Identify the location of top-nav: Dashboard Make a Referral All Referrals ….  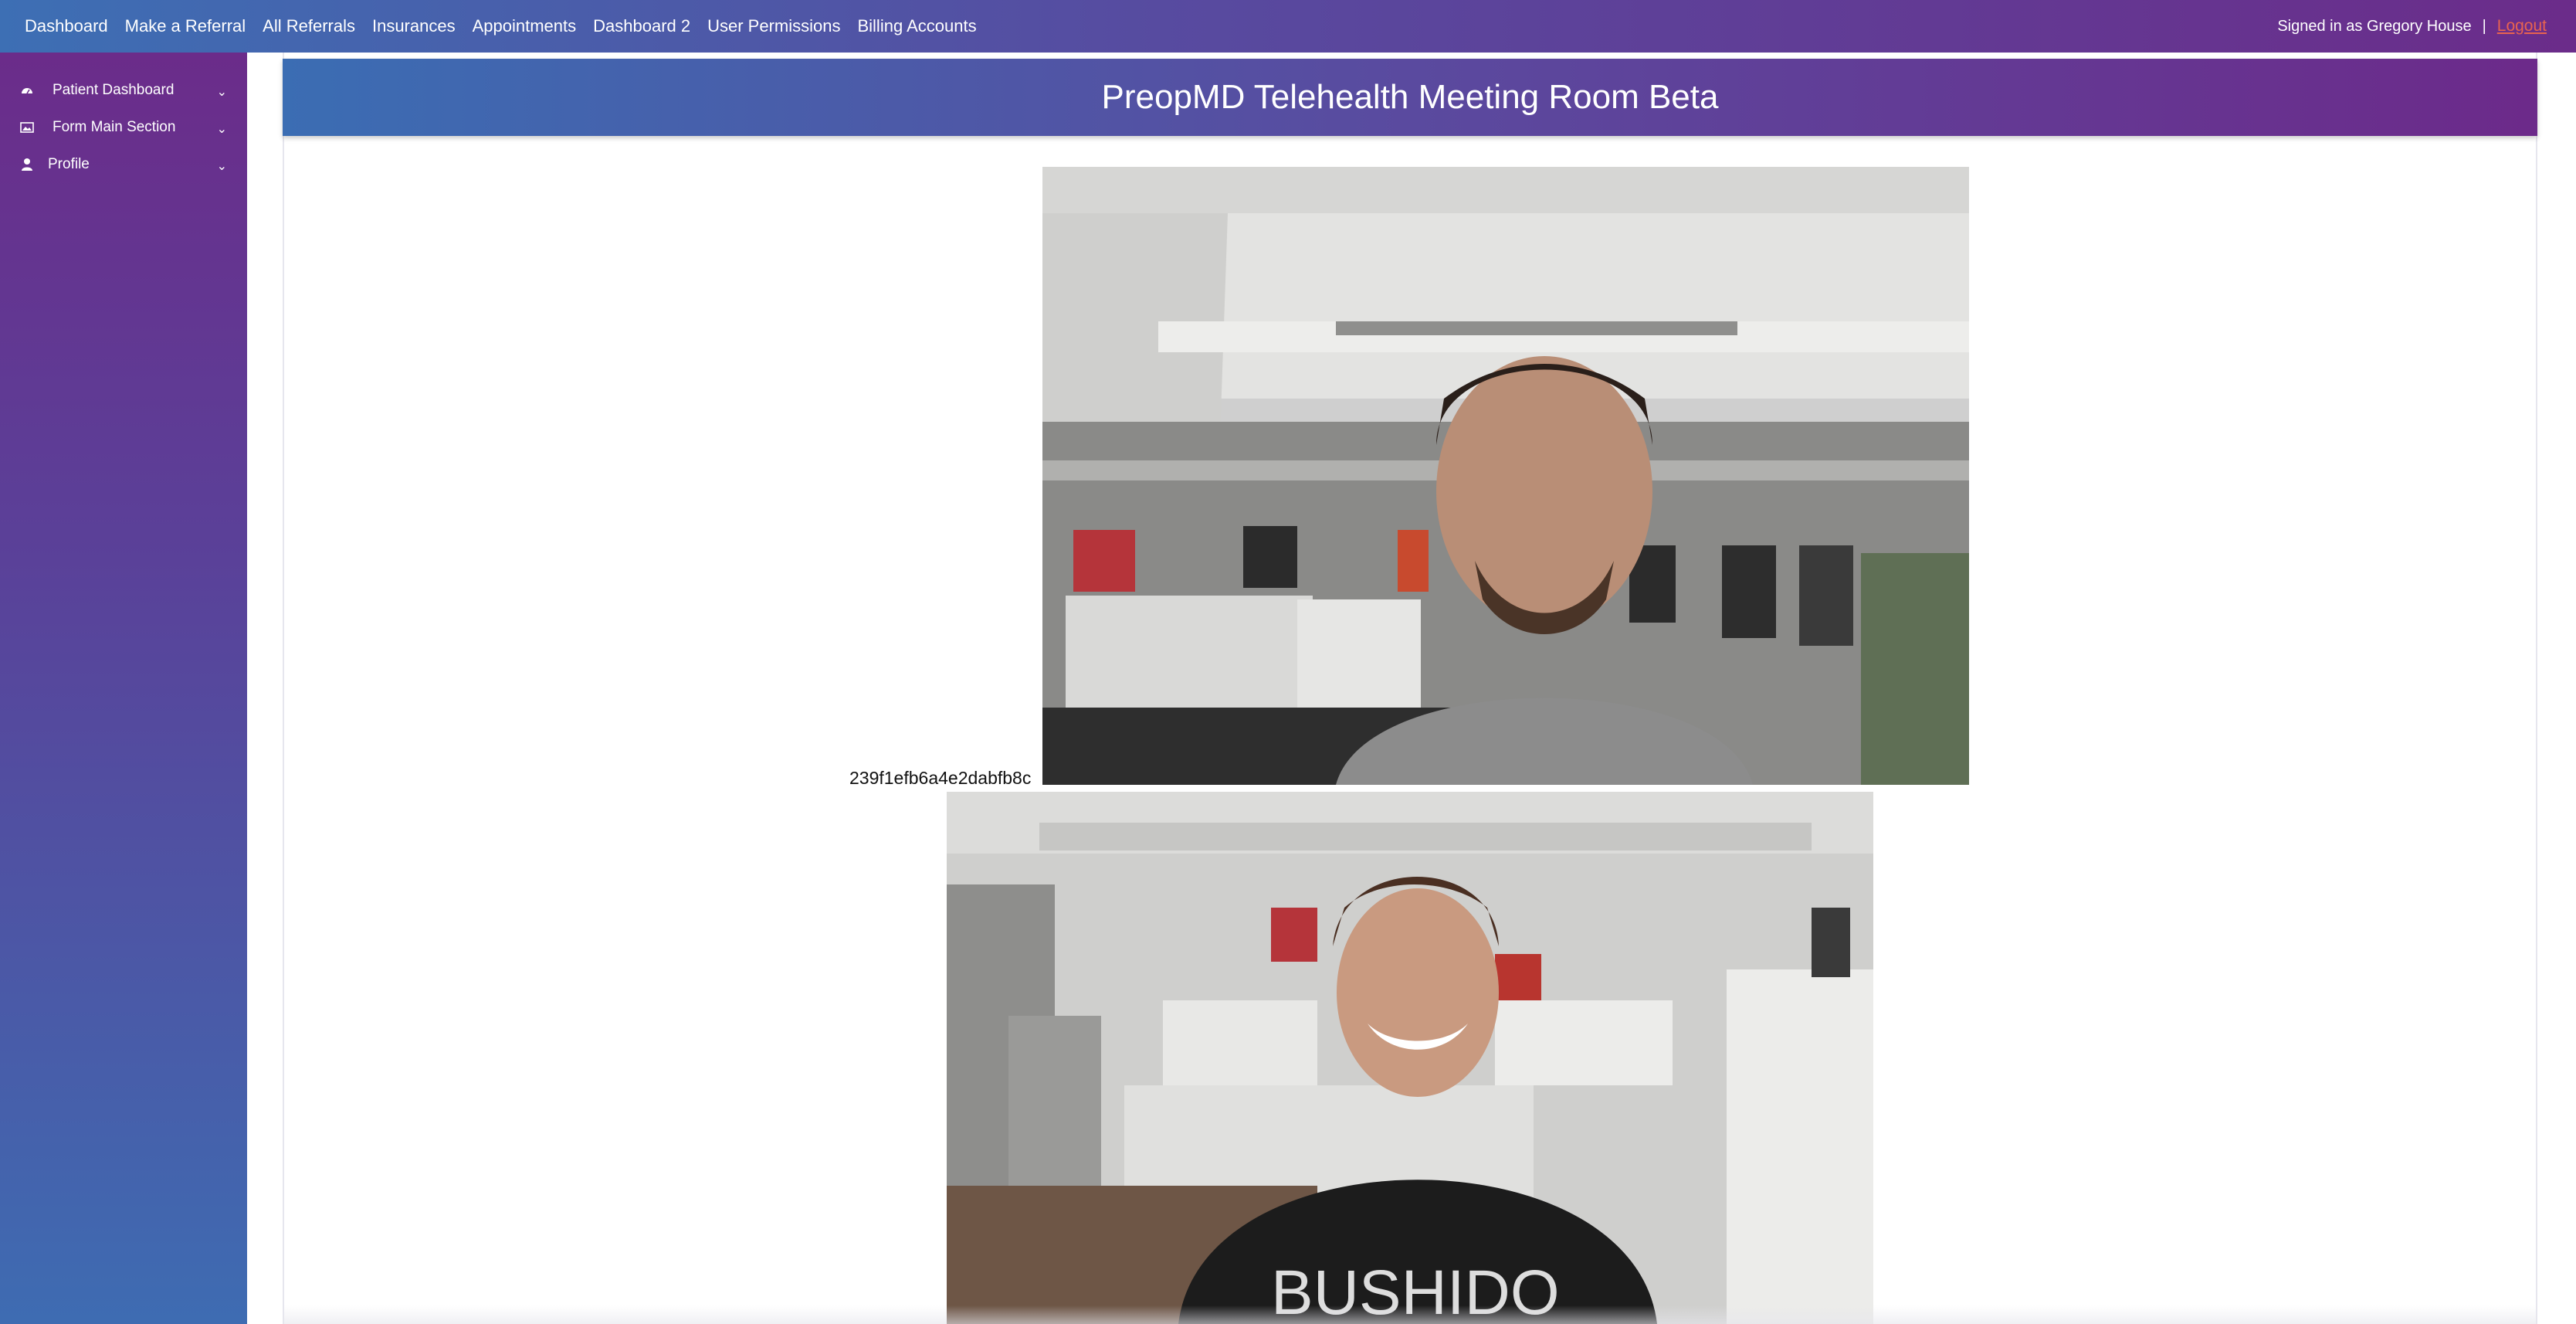
(497, 26).